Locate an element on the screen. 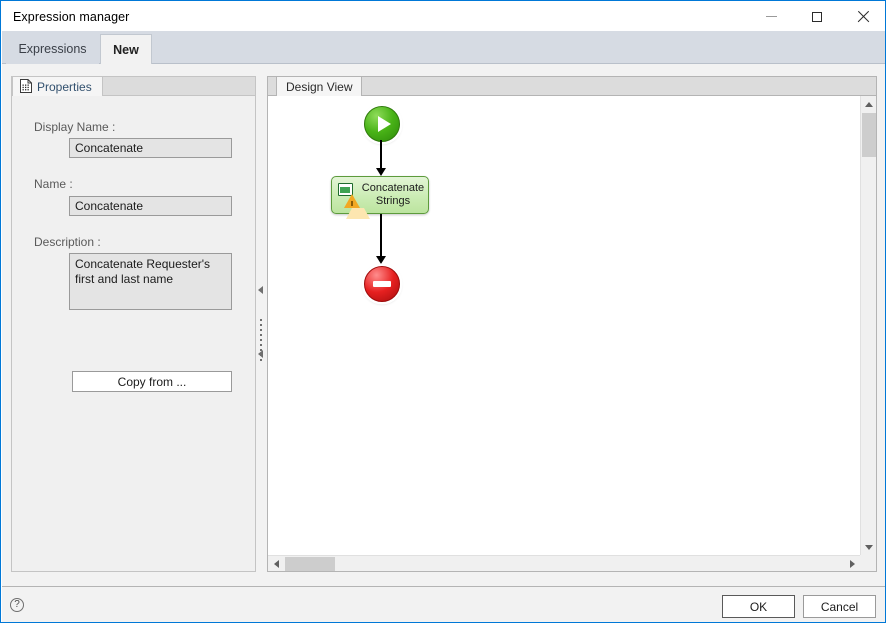  flow-node-start is located at coordinates (382, 124).